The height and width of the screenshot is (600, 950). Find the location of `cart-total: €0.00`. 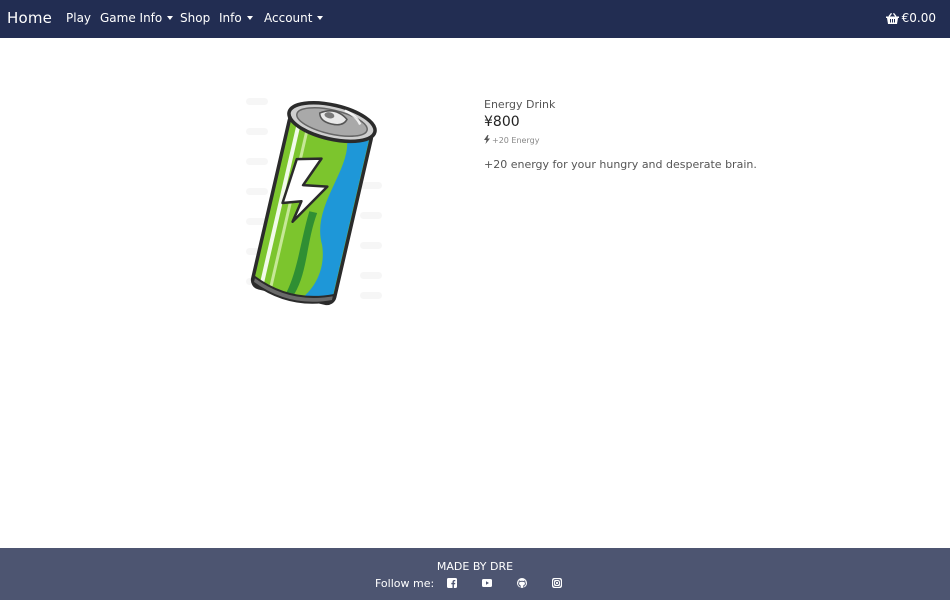

cart-total: €0.00 is located at coordinates (918, 18).